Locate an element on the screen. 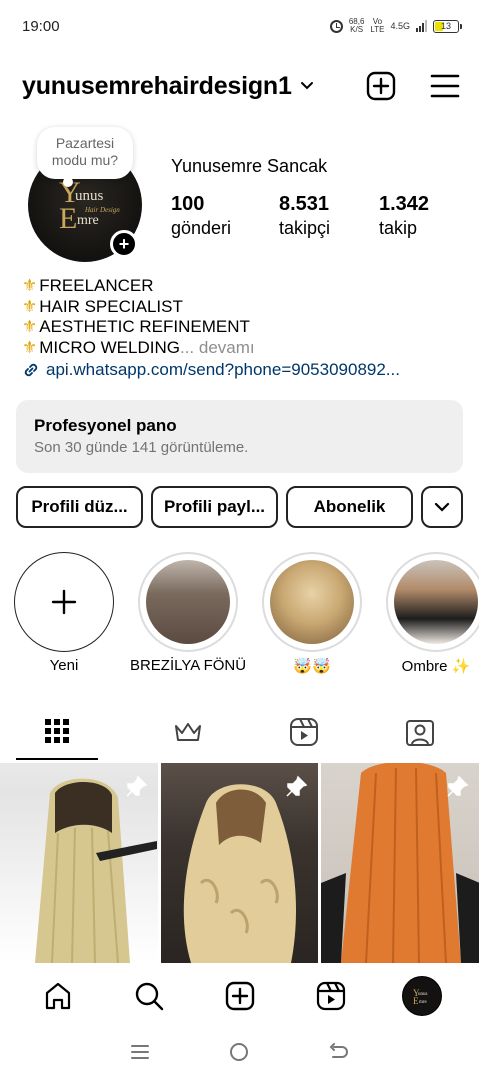  dashboard-title: Profesyonel pano is located at coordinates (105, 425).